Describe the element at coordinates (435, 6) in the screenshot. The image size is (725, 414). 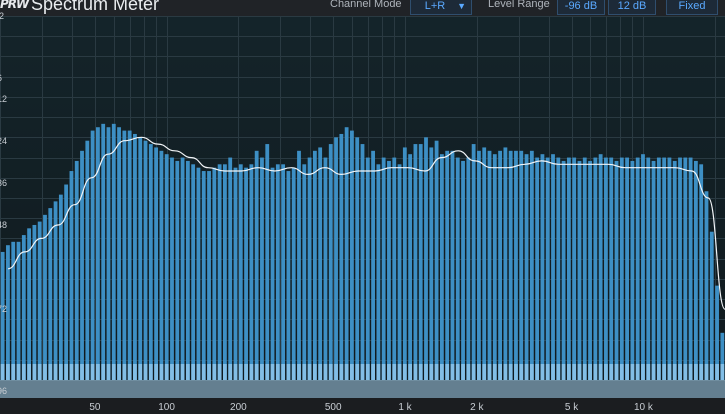
I see `channel-mode-value: L+R` at that location.